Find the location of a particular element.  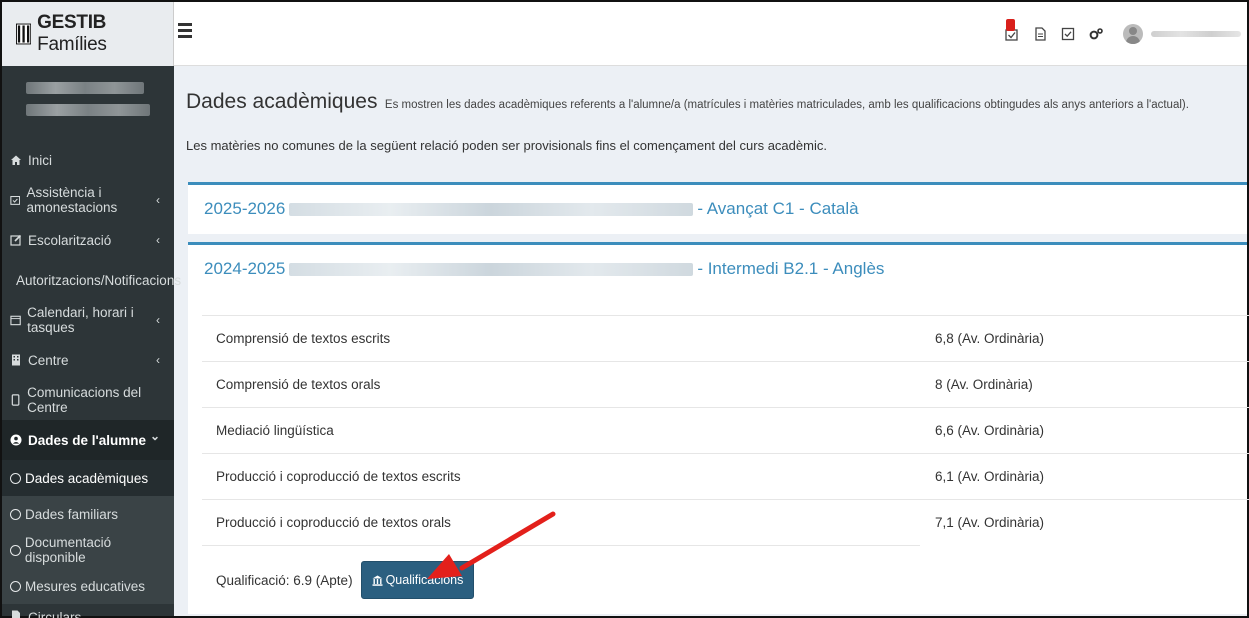

course-panel-header: 2024-2025 - Intermedi B2.1 - Anglès is located at coordinates (717, 269).